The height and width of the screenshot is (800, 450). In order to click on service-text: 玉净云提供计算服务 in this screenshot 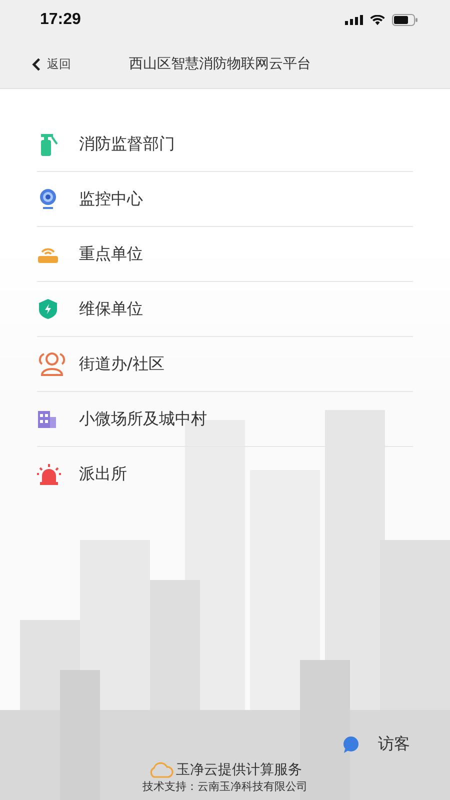, I will do `click(239, 770)`.